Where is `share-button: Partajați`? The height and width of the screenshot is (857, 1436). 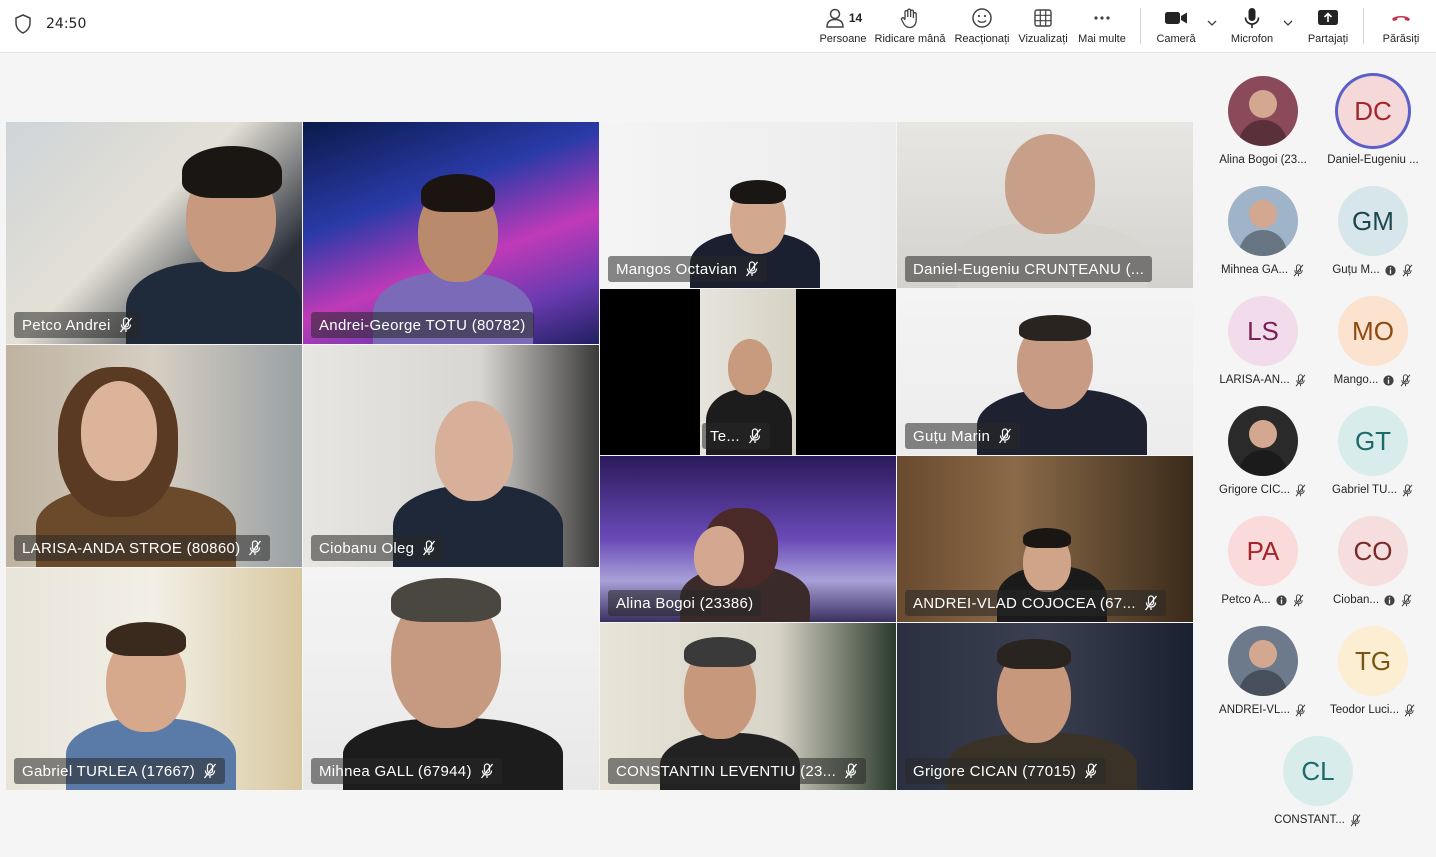
share-button: Partajați is located at coordinates (1328, 27).